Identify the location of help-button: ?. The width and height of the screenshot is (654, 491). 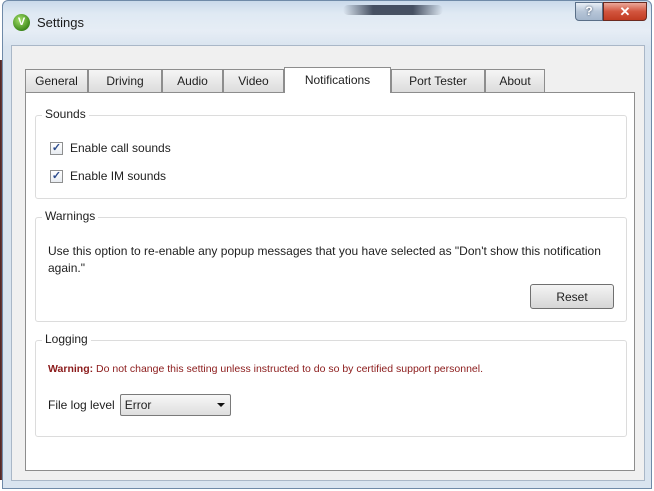
(589, 11).